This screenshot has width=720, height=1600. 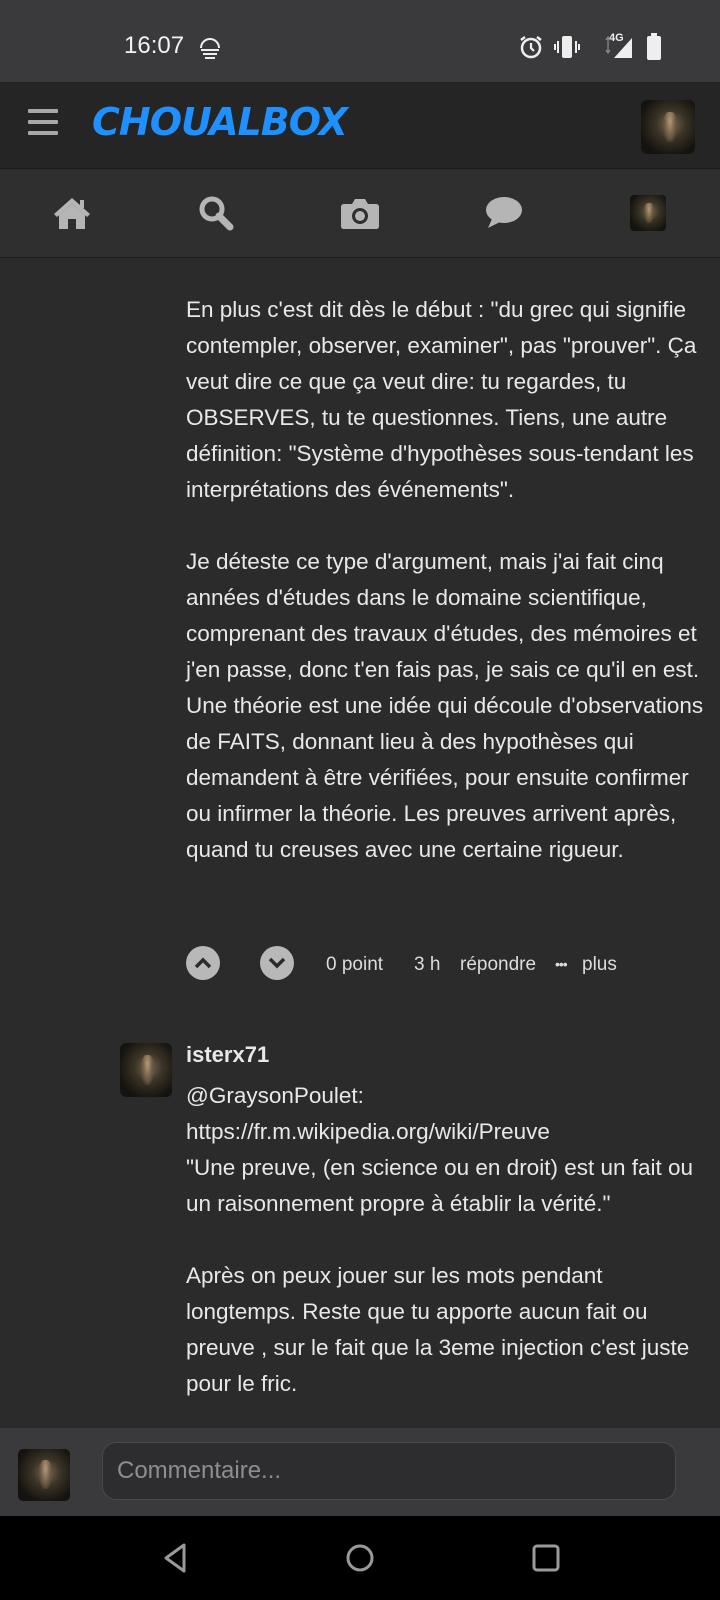 What do you see at coordinates (360, 125) in the screenshot?
I see `app-header: CHOUALBOX` at bounding box center [360, 125].